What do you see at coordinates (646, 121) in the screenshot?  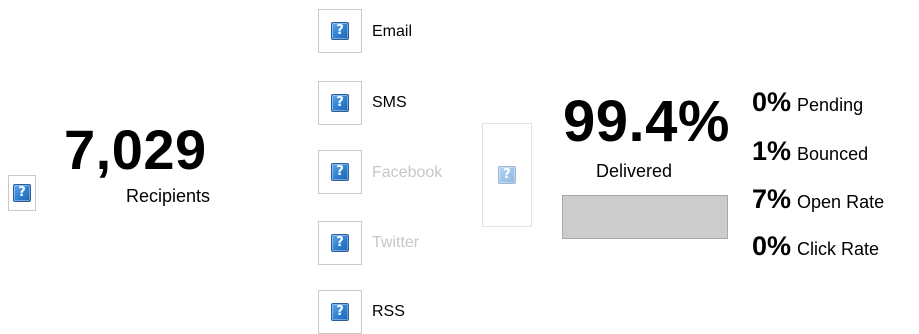 I see `delivered-percent: 99.4%` at bounding box center [646, 121].